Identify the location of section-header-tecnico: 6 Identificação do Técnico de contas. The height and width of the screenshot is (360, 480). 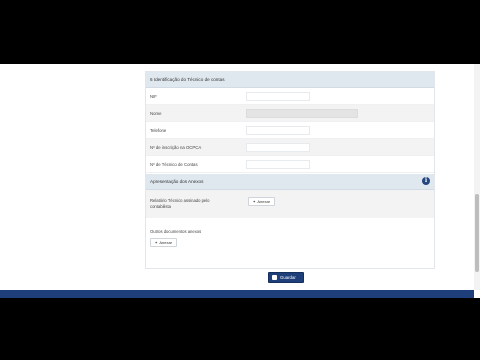
(290, 80).